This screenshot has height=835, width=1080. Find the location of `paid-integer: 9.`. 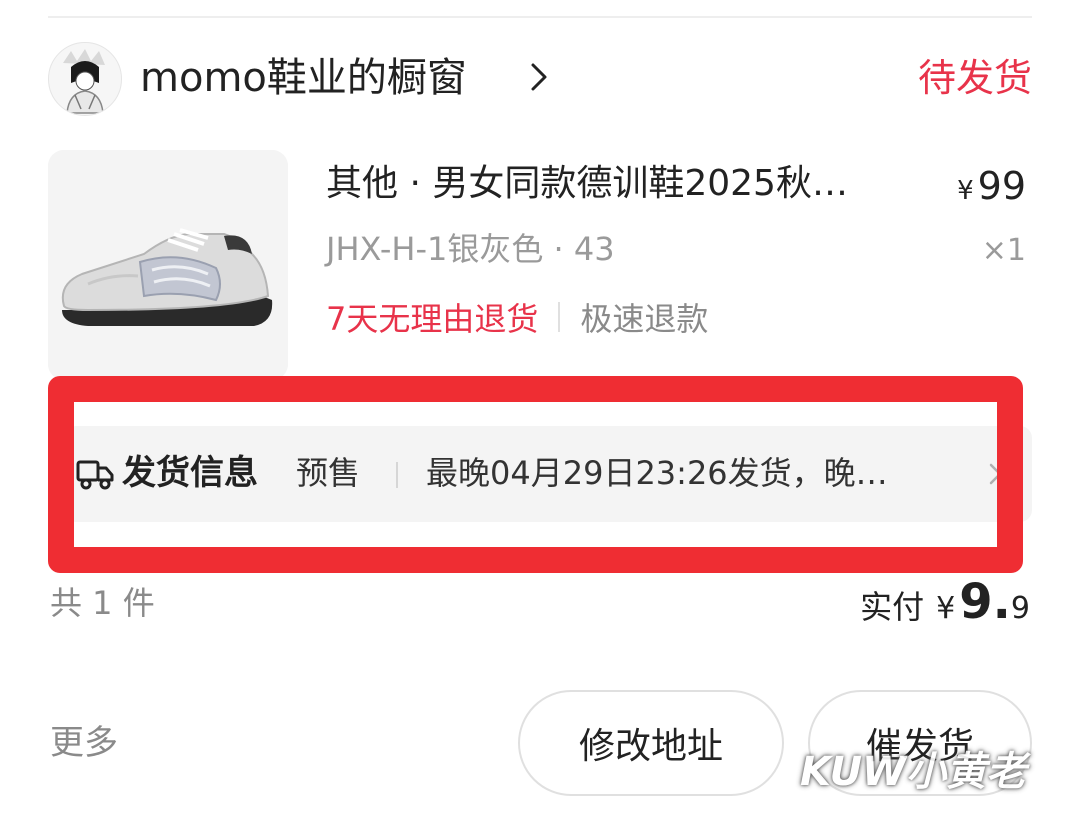

paid-integer: 9. is located at coordinates (985, 602).